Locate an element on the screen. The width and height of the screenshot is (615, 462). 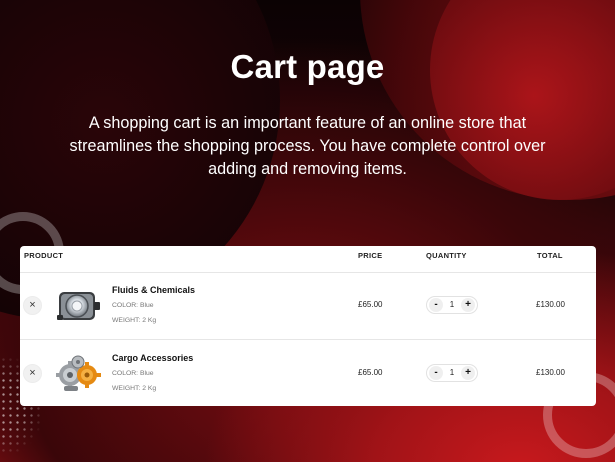
column-header-product: PRODUCT is located at coordinates (44, 255).